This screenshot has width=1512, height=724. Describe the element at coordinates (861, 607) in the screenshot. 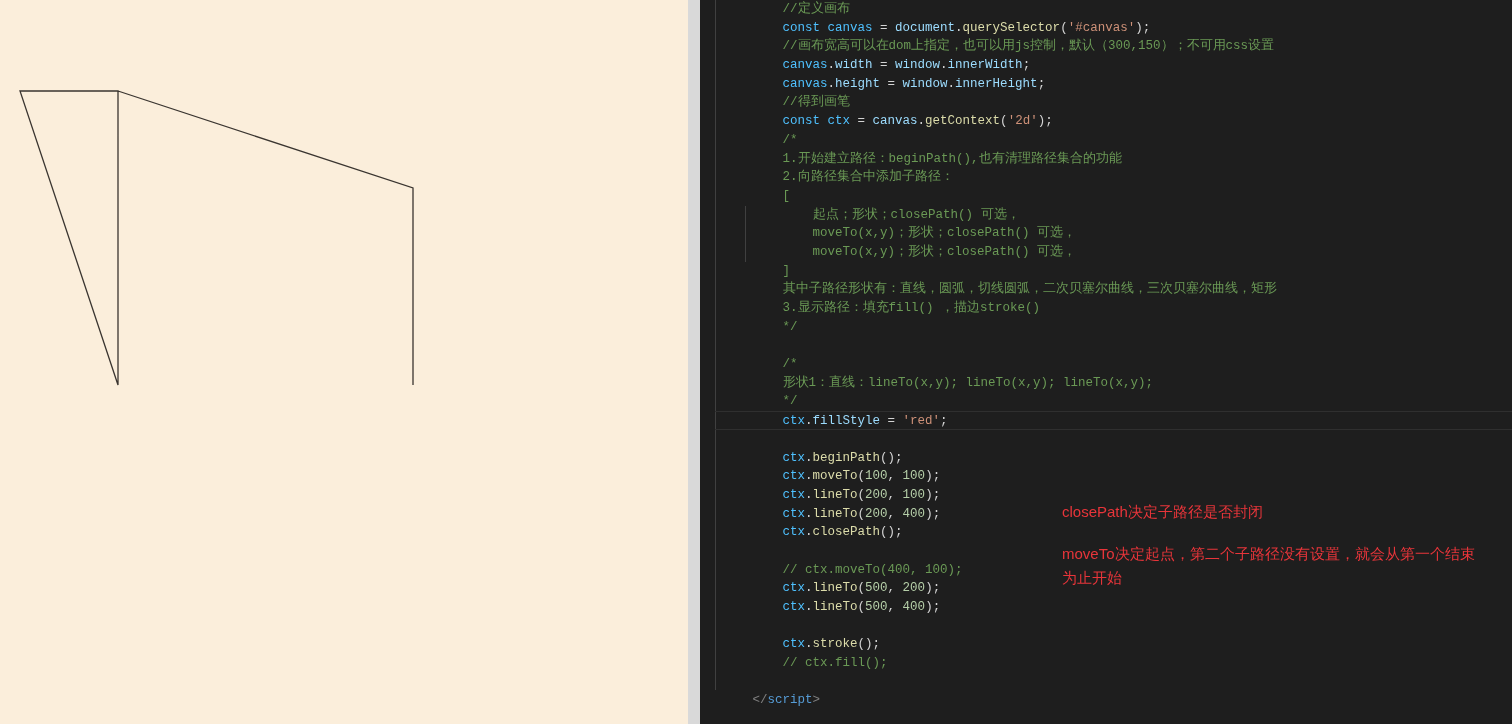

I see `code-line: ctx.lineTo(500, 400);` at that location.